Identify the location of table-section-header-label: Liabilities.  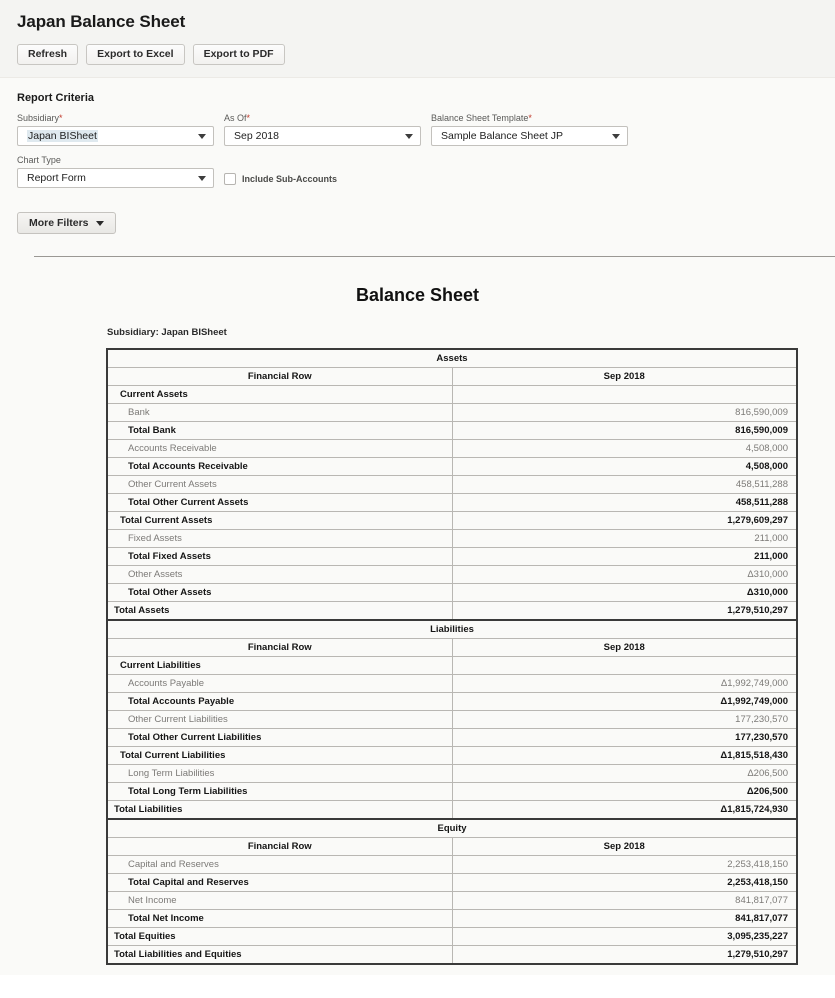
(452, 629).